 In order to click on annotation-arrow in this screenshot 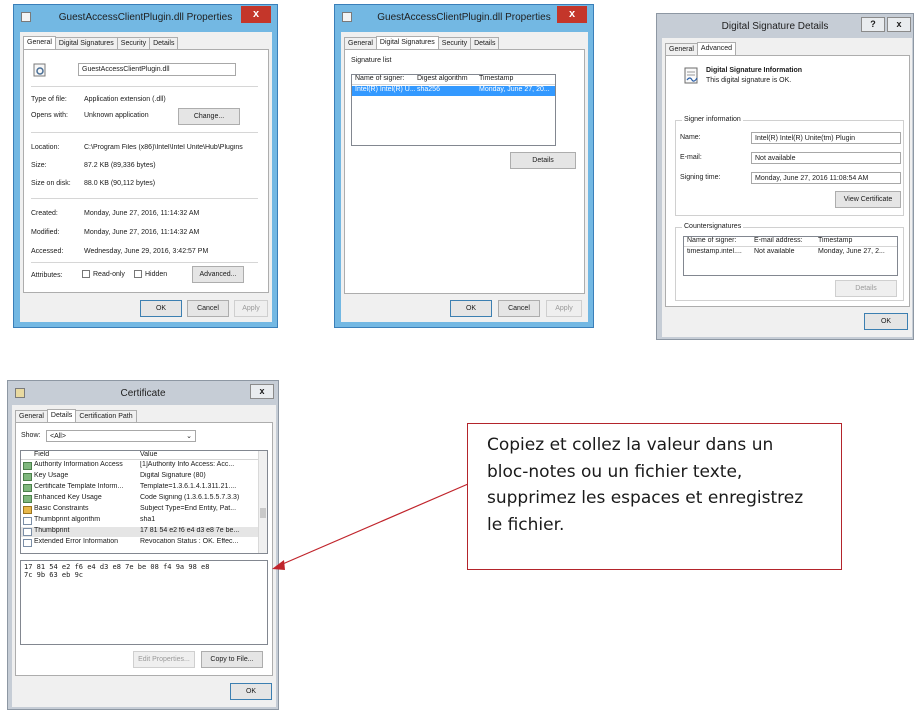, I will do `click(370, 526)`.